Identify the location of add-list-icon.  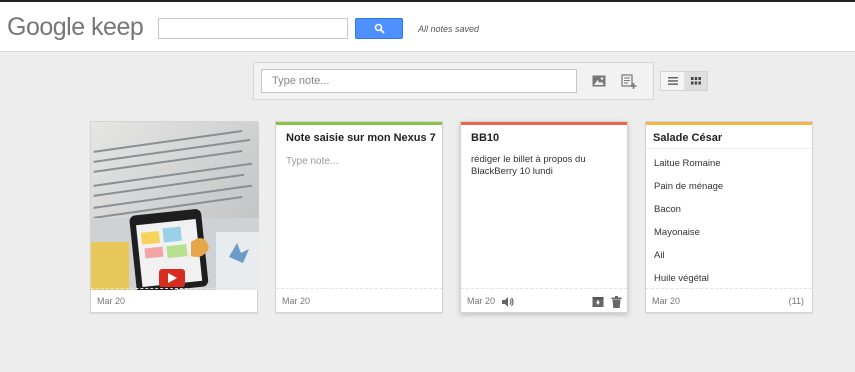
(629, 81).